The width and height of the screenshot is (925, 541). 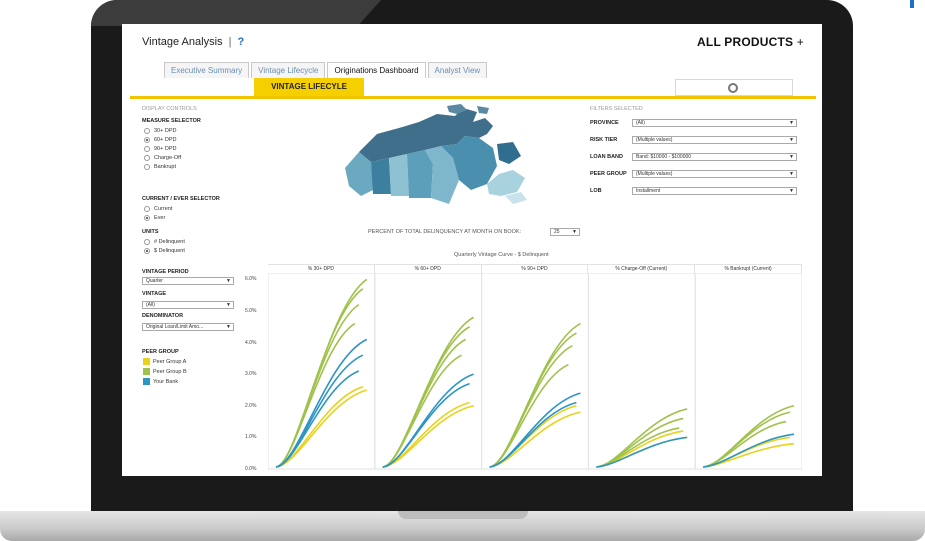 What do you see at coordinates (376, 70) in the screenshot?
I see `tab-originations-dashboard: Originations Dashboard` at bounding box center [376, 70].